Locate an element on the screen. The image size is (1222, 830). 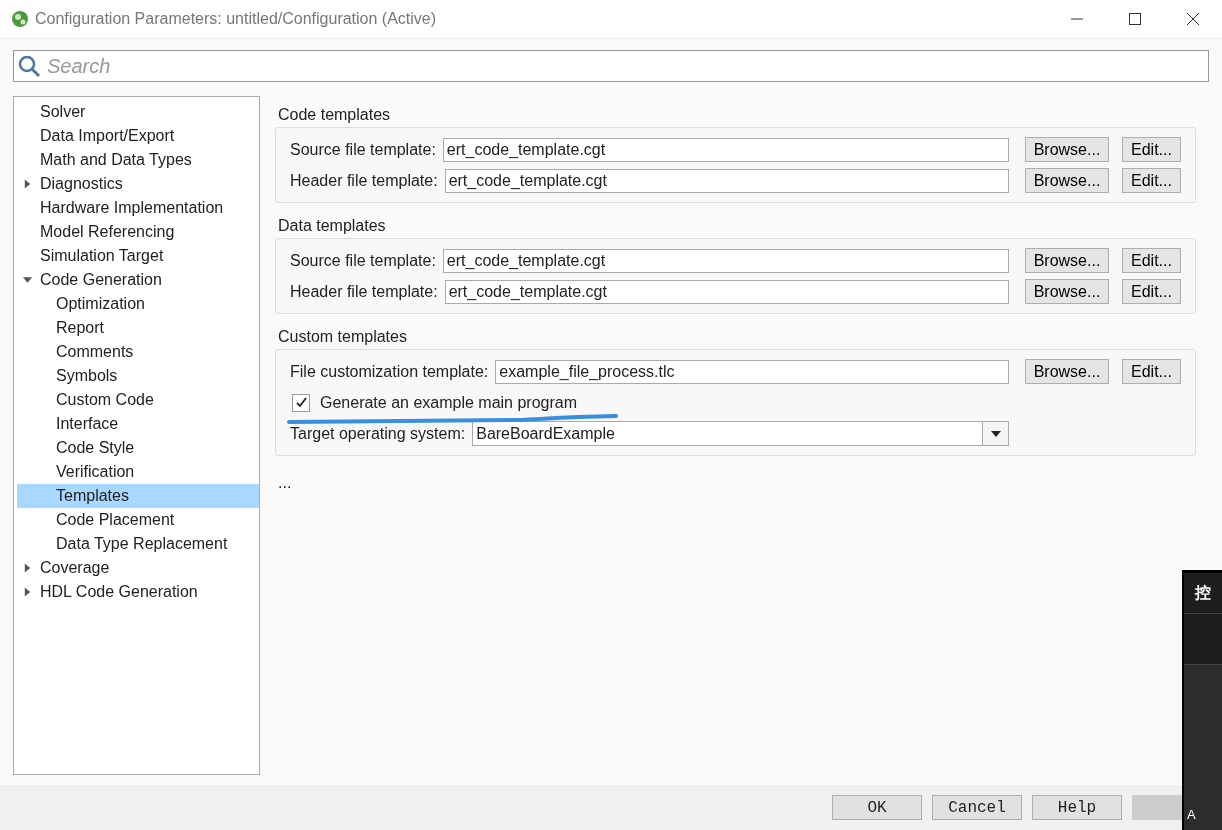
window-title: 控 is located at coordinates (1203, 593).